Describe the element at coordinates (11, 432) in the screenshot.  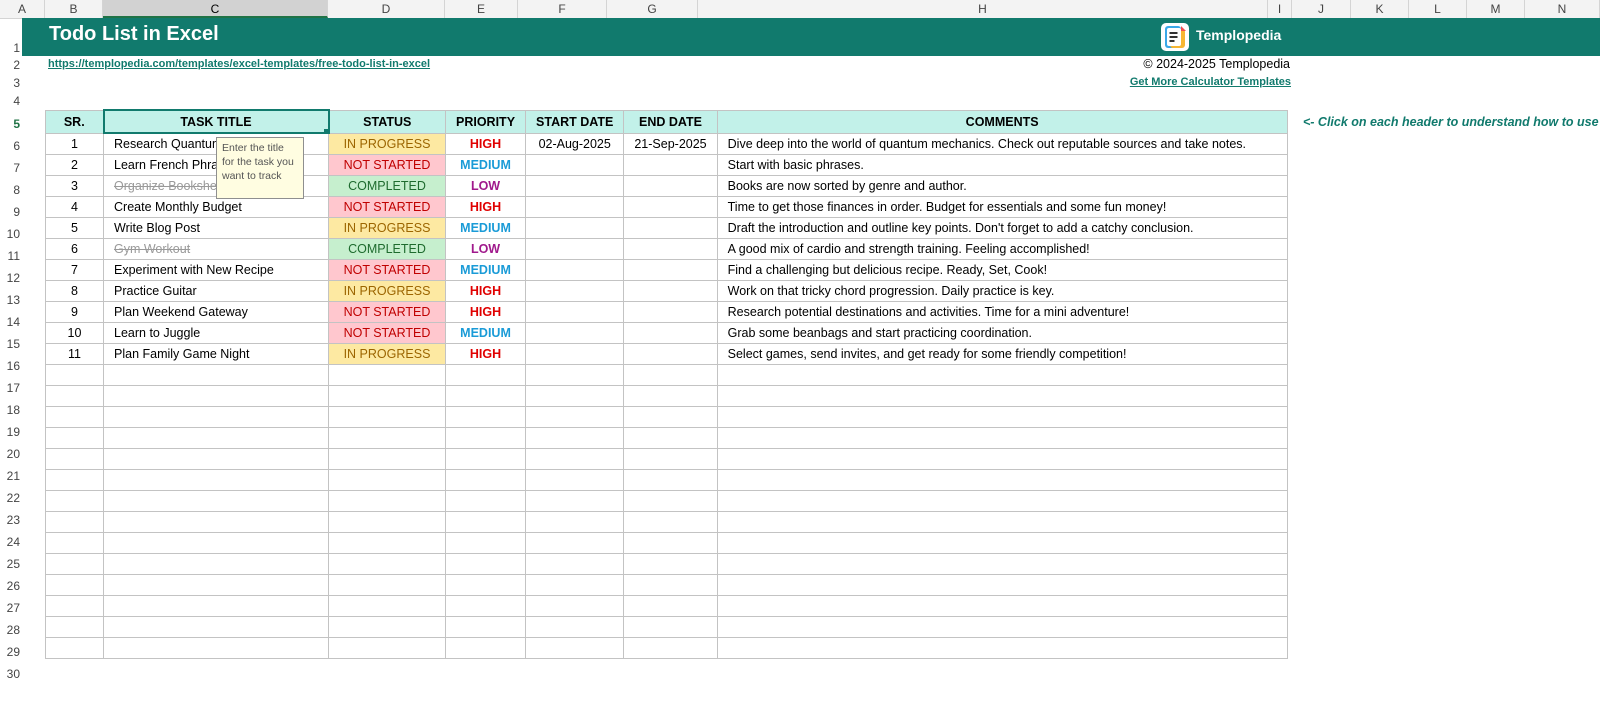
I see `row-header-cell: 19` at that location.